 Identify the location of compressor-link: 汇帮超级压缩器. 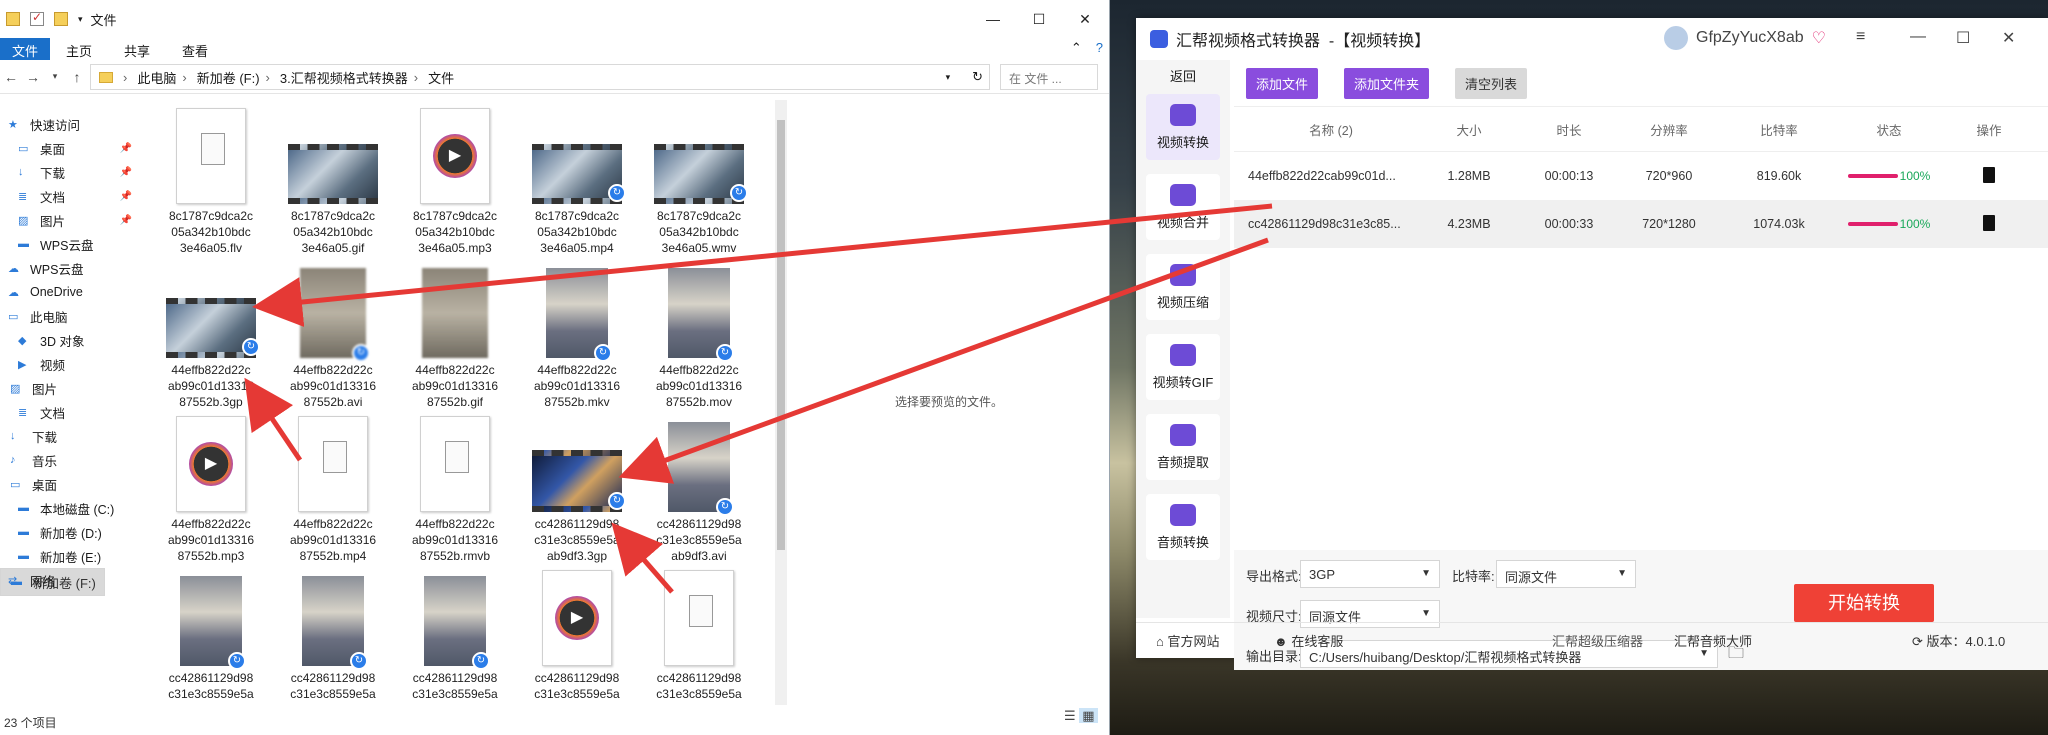
(1597, 640).